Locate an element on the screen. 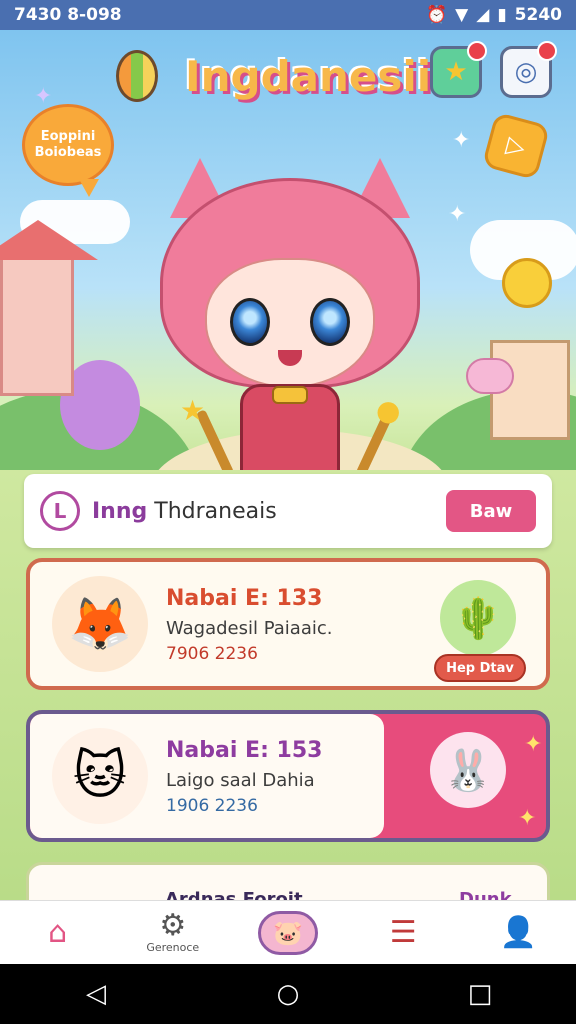 The height and width of the screenshot is (1024, 576). chat-icon: ◎ is located at coordinates (526, 72).